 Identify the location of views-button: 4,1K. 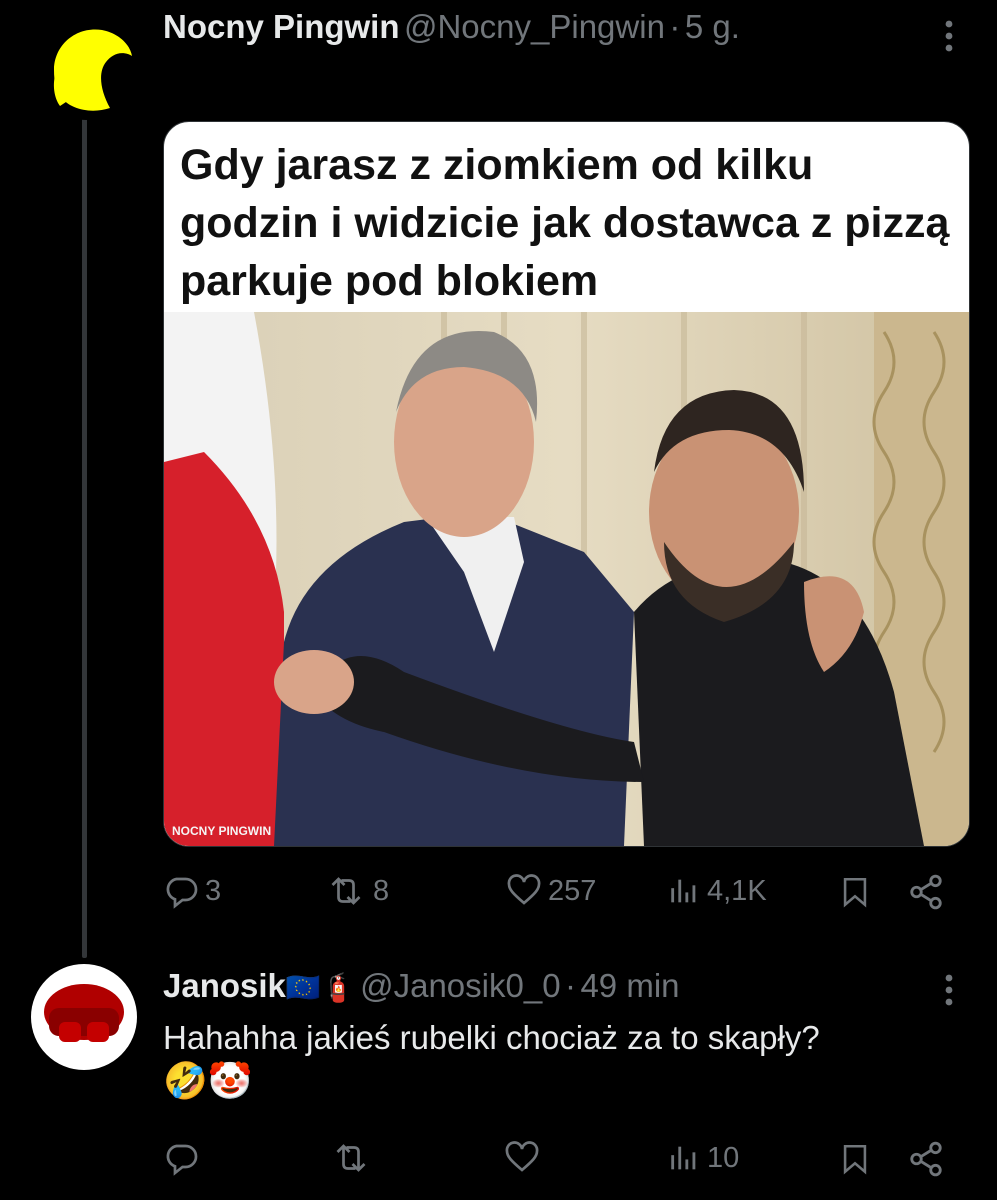
(717, 891).